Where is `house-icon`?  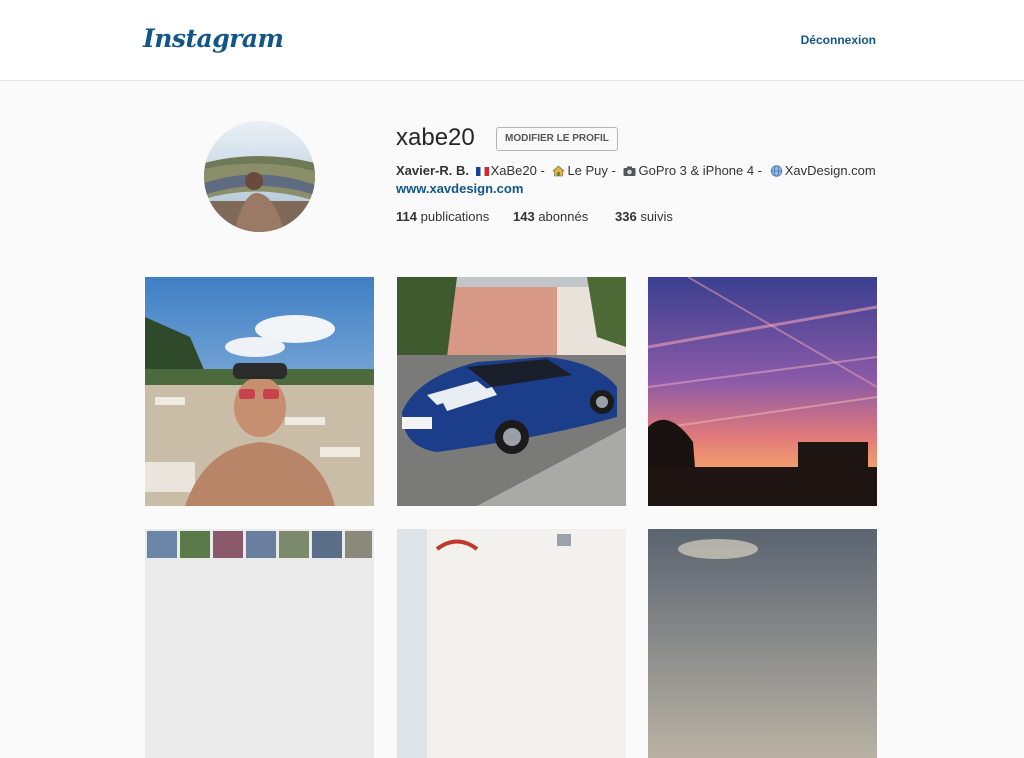
house-icon is located at coordinates (559, 171).